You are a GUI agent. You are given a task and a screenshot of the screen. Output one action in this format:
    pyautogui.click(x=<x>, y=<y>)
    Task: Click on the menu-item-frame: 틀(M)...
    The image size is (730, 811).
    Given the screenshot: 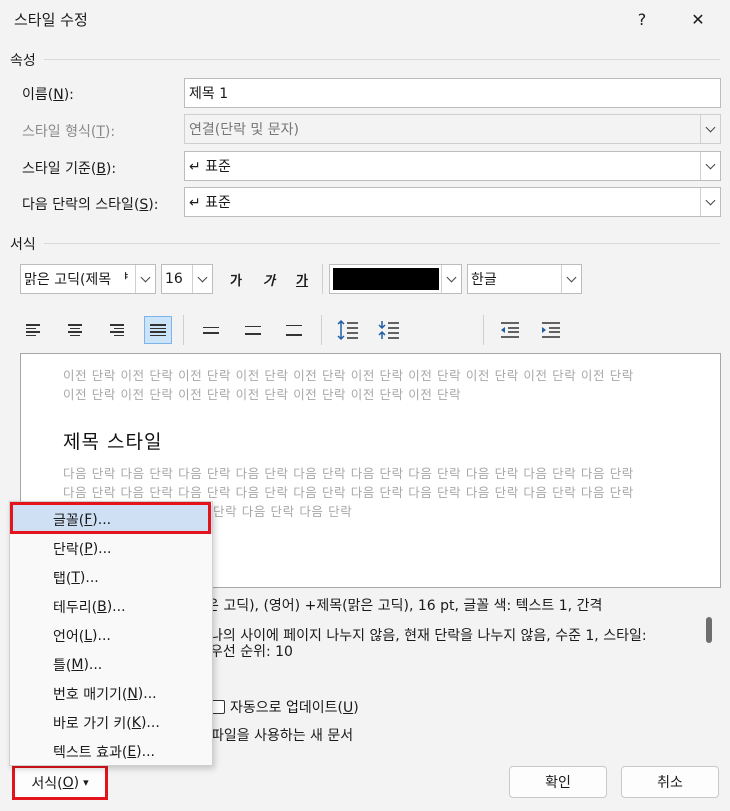 What is the action you would take?
    pyautogui.click(x=111, y=664)
    